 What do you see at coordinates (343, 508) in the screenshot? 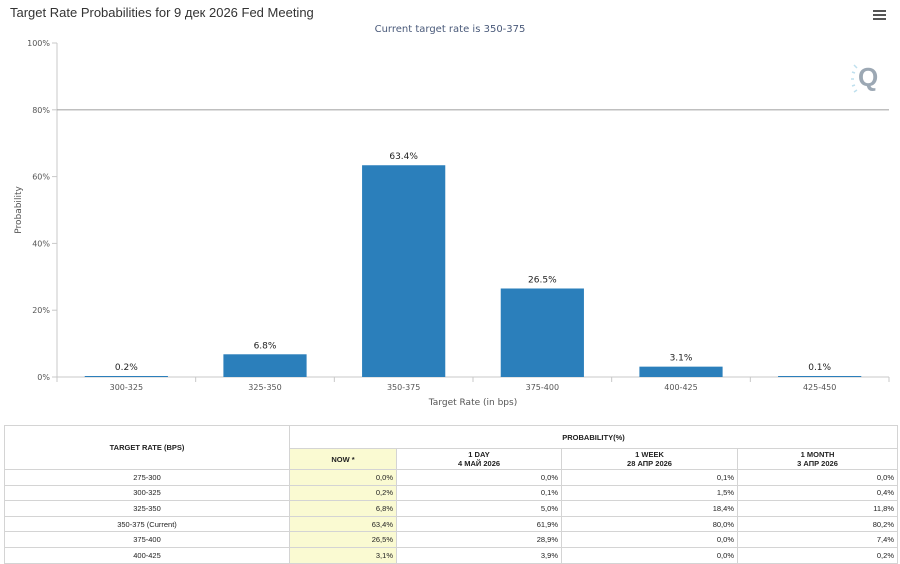
I see `probability-cell: 6,8%` at bounding box center [343, 508].